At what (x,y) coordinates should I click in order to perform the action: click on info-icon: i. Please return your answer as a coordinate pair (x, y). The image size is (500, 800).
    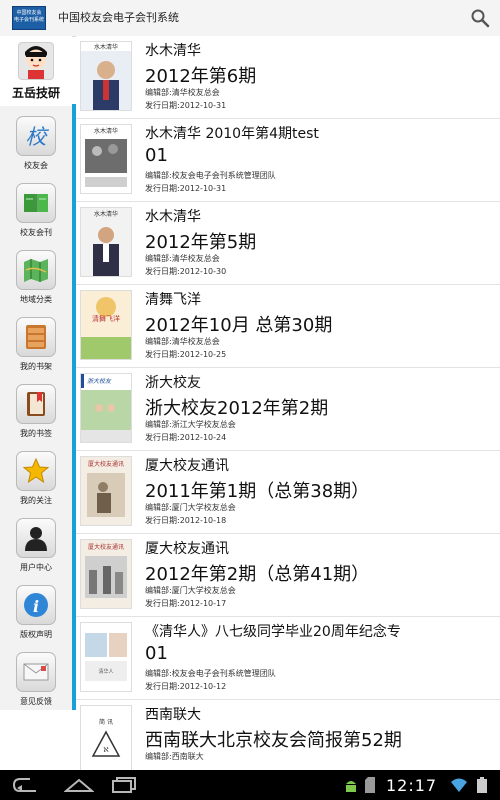
    Looking at the image, I should click on (36, 605).